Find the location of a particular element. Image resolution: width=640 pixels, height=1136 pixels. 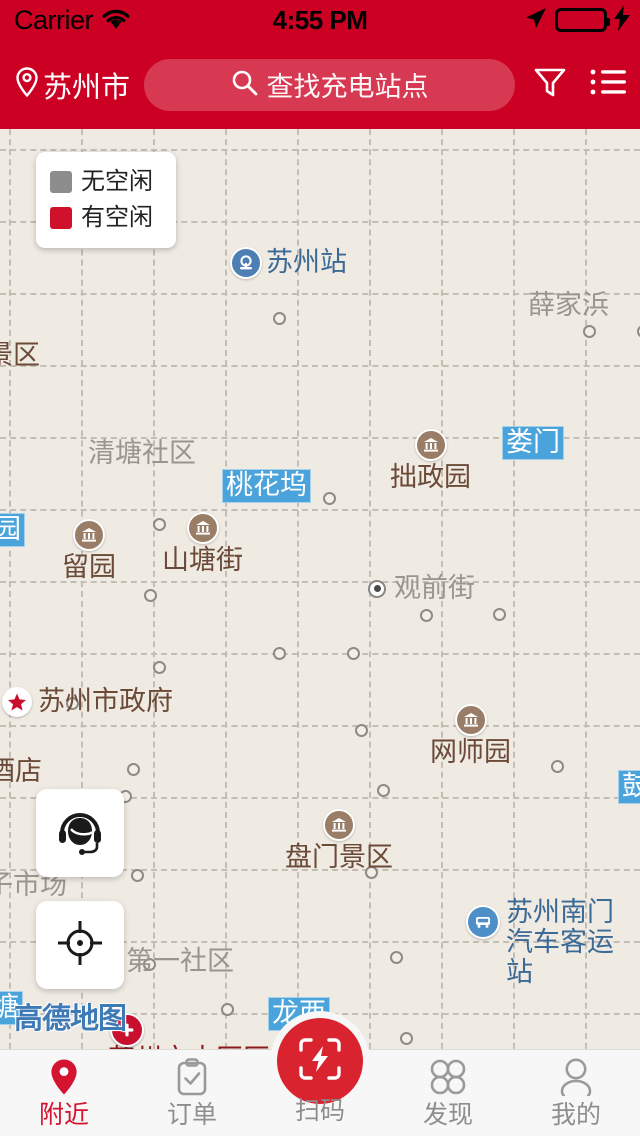

crosshair-icon is located at coordinates (80, 945).